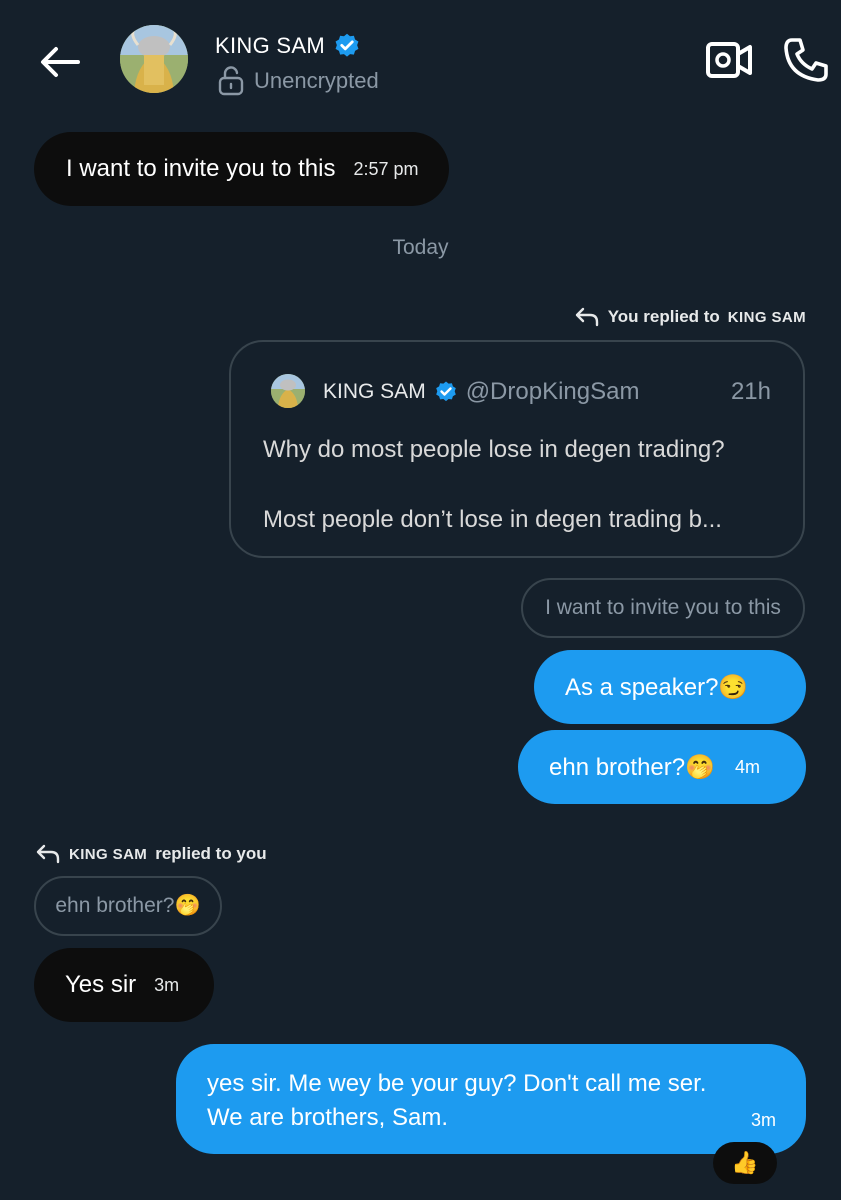  Describe the element at coordinates (386, 168) in the screenshot. I see `message-time: 2:57 pm` at that location.